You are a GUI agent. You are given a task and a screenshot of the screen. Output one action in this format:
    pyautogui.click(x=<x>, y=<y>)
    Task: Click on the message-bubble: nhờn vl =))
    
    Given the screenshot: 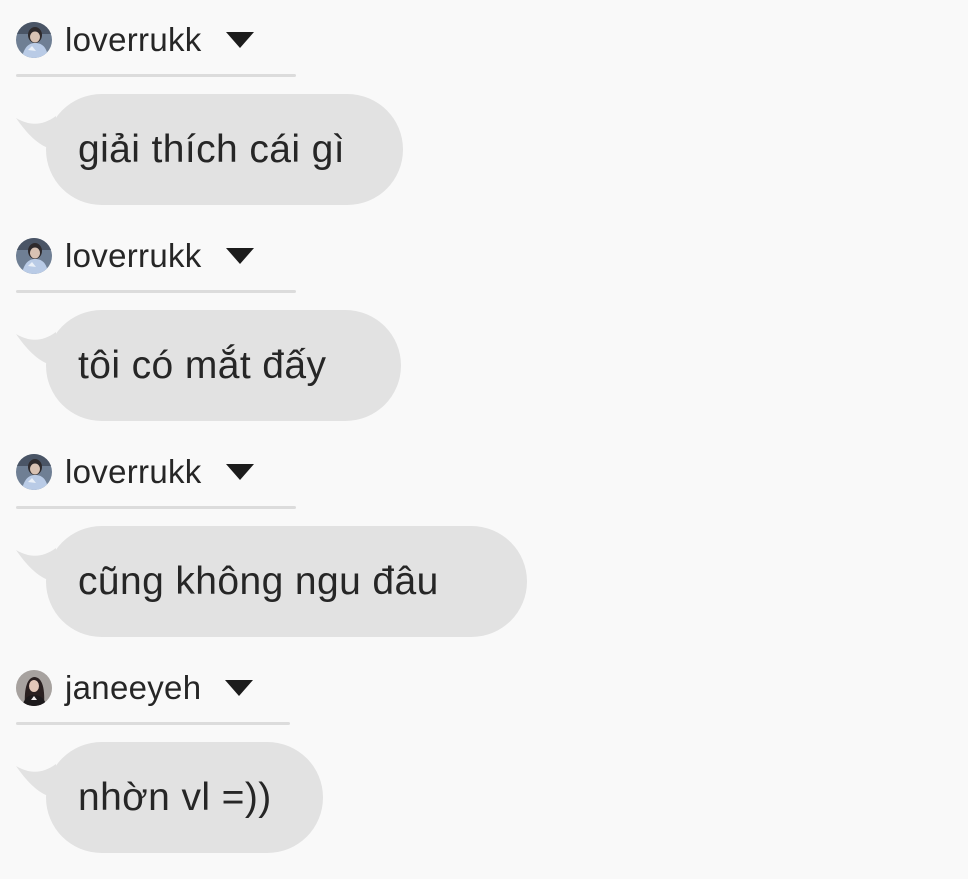 What is the action you would take?
    pyautogui.click(x=184, y=797)
    